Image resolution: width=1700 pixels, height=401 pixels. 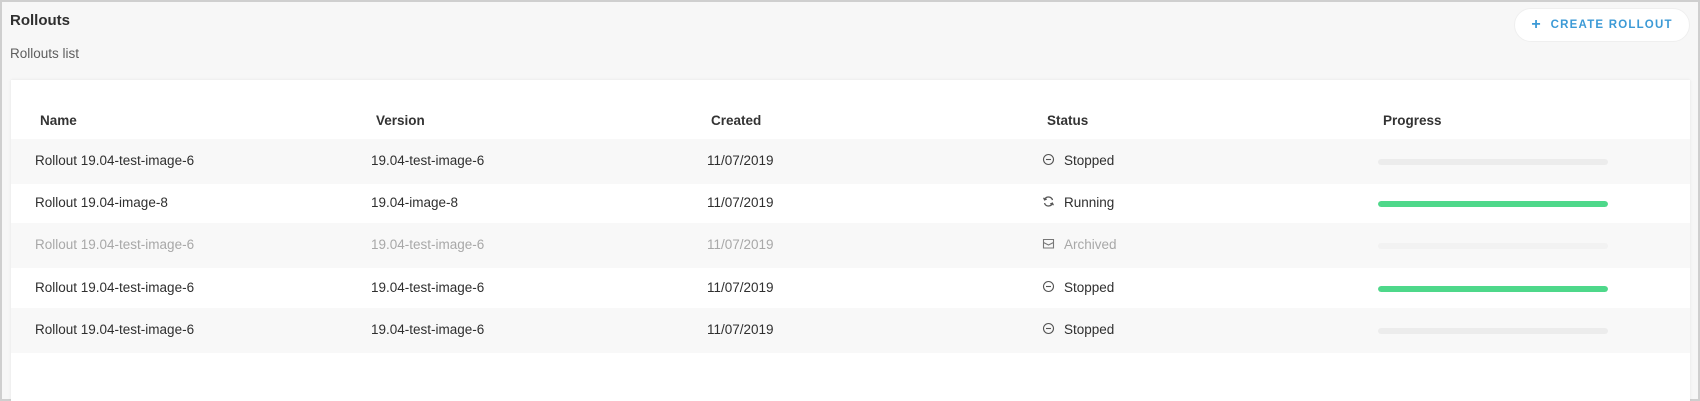 I want to click on rollout-status: Running, so click(x=1078, y=202).